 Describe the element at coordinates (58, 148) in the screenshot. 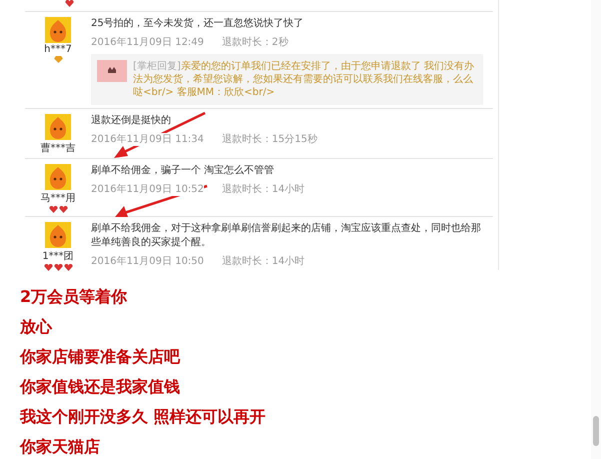

I see `user-name: 曹***吉` at that location.